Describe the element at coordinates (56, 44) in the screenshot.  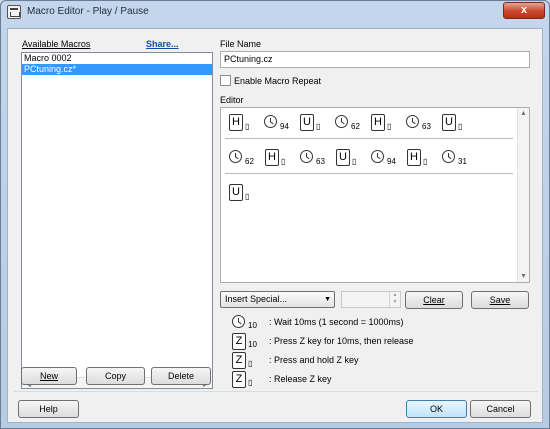
I see `available-macros-label: Available Macros` at that location.